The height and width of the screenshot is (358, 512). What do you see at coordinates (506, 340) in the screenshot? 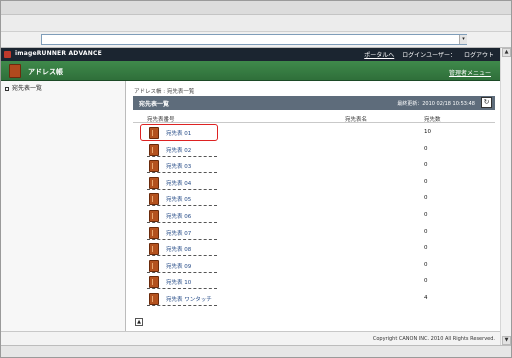
I see `scroll-down-arrow: ▼` at bounding box center [506, 340].